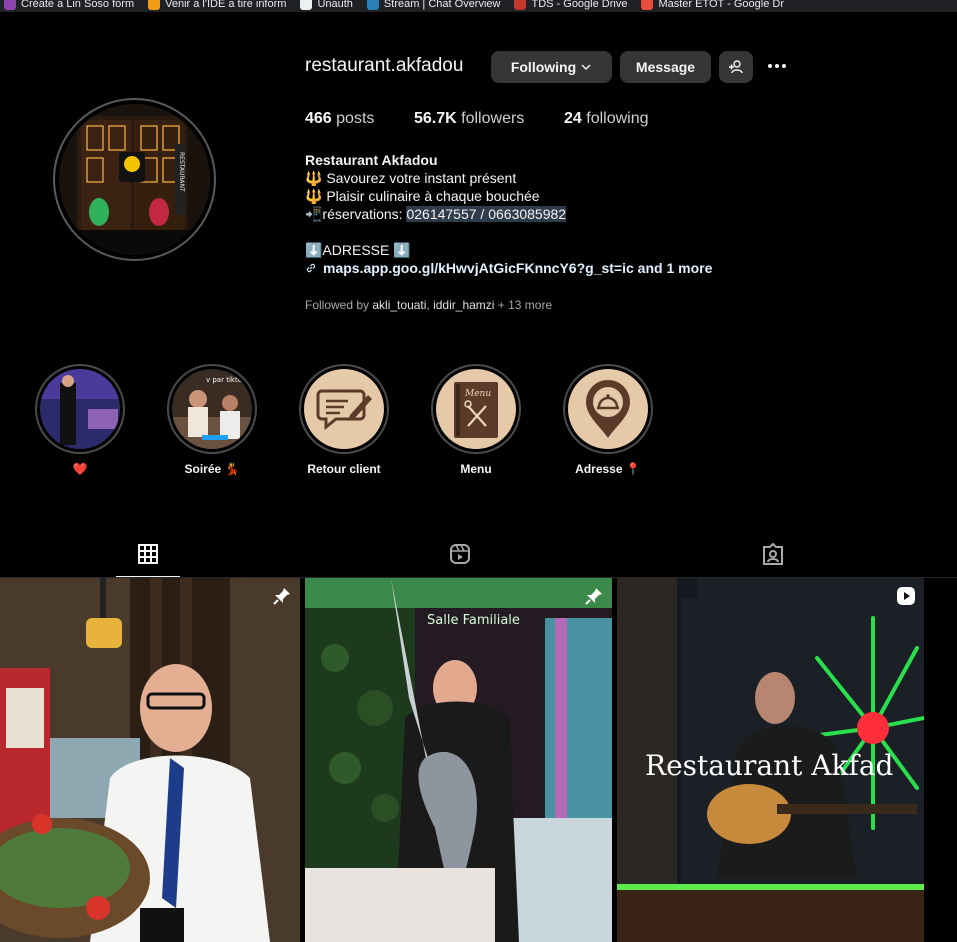  I want to click on post-tile: Restaurant Akfad, so click(770, 760).